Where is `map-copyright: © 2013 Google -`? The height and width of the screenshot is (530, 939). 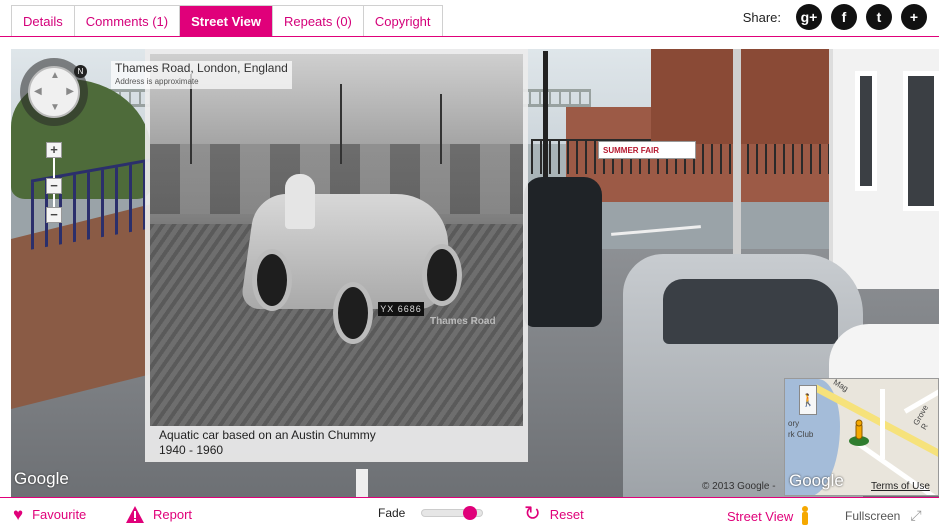 map-copyright: © 2013 Google - is located at coordinates (739, 486).